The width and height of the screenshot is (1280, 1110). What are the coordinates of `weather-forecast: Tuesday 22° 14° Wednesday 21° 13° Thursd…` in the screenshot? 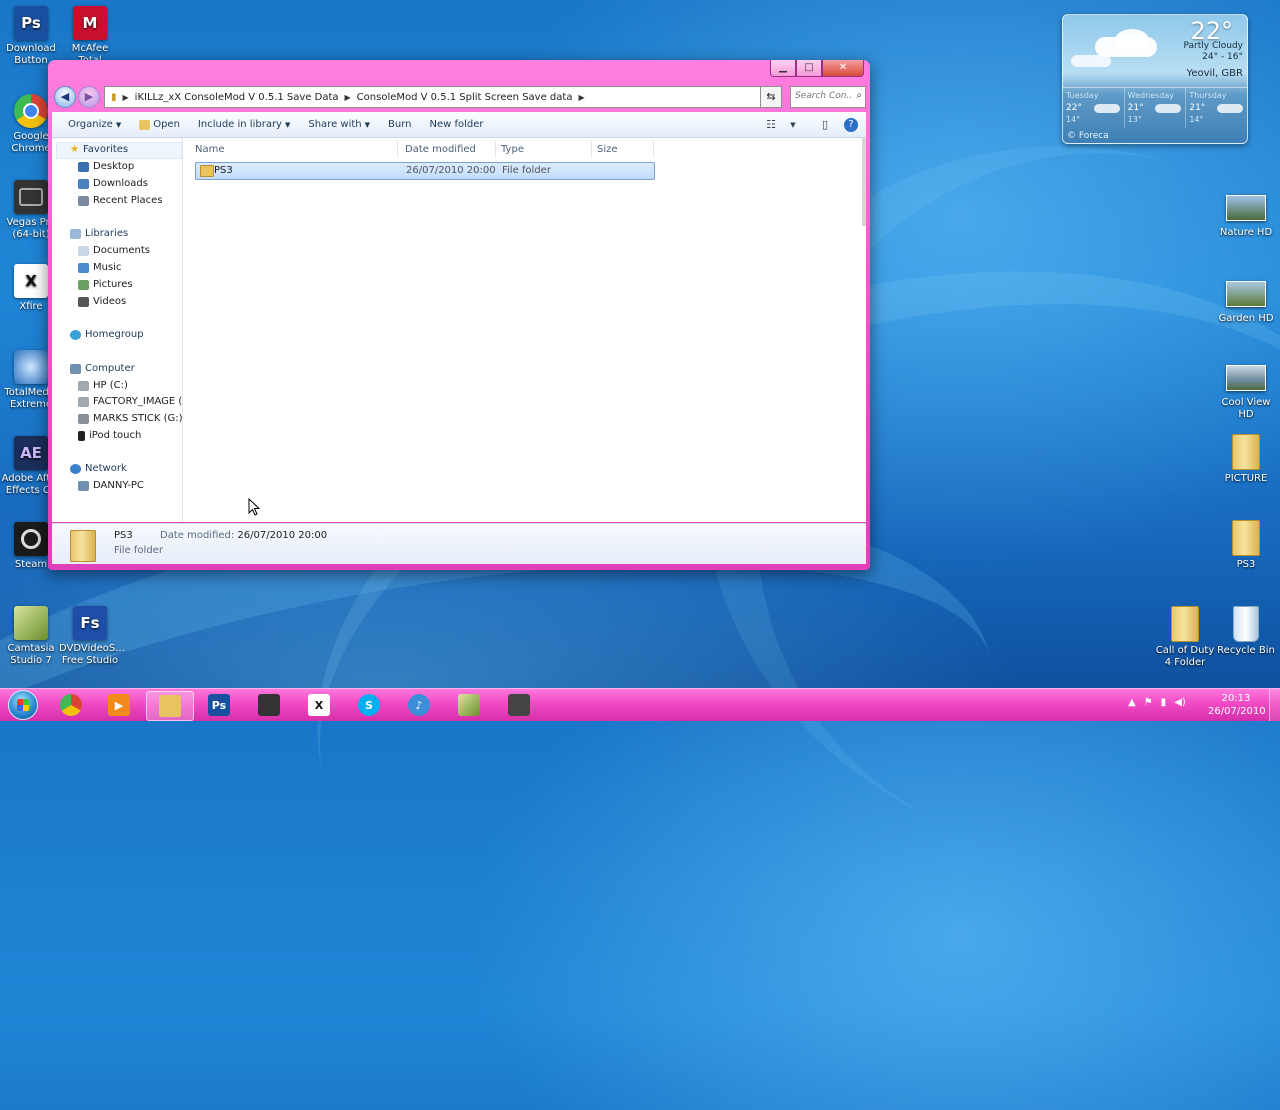 It's located at (1155, 107).